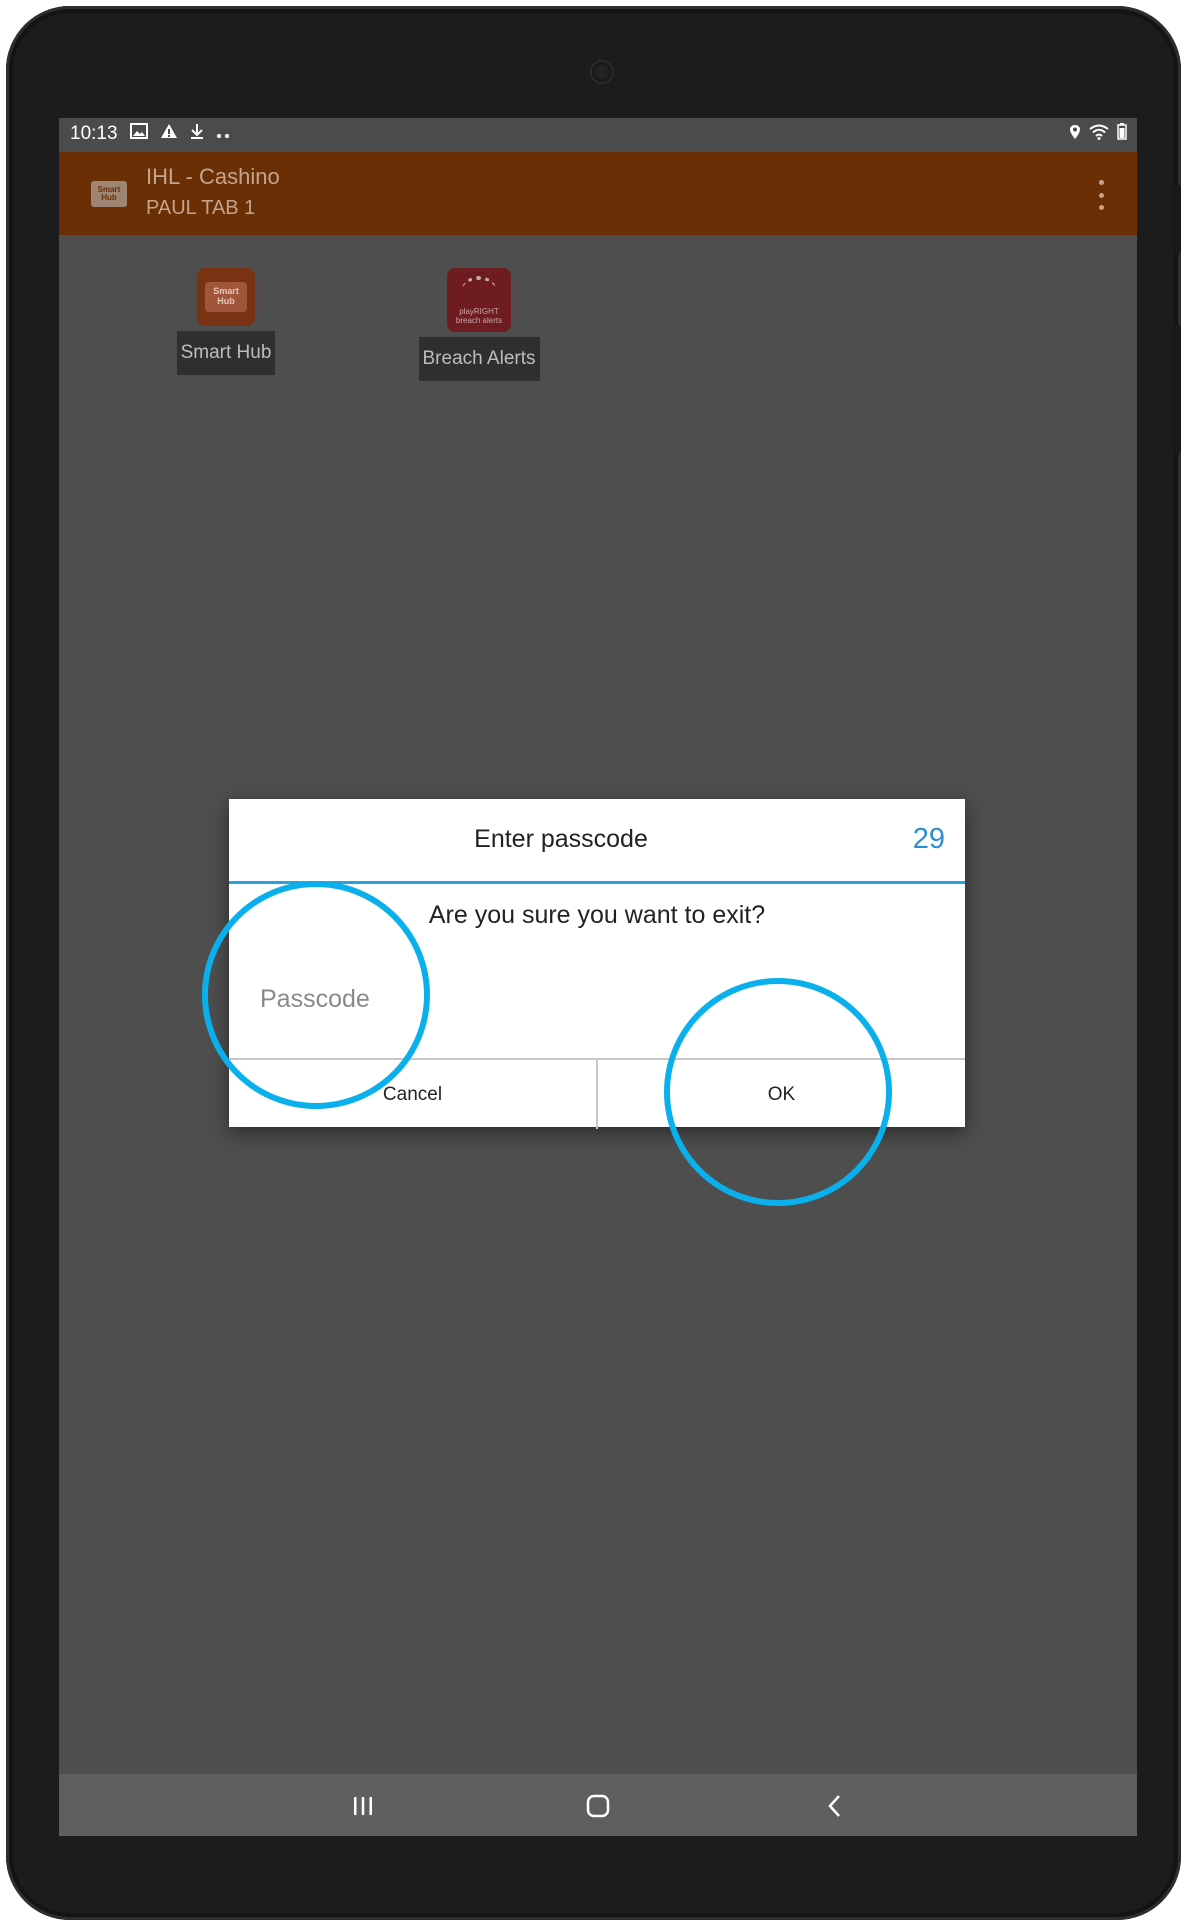  Describe the element at coordinates (1101, 195) in the screenshot. I see `overflow-menu-icon` at that location.